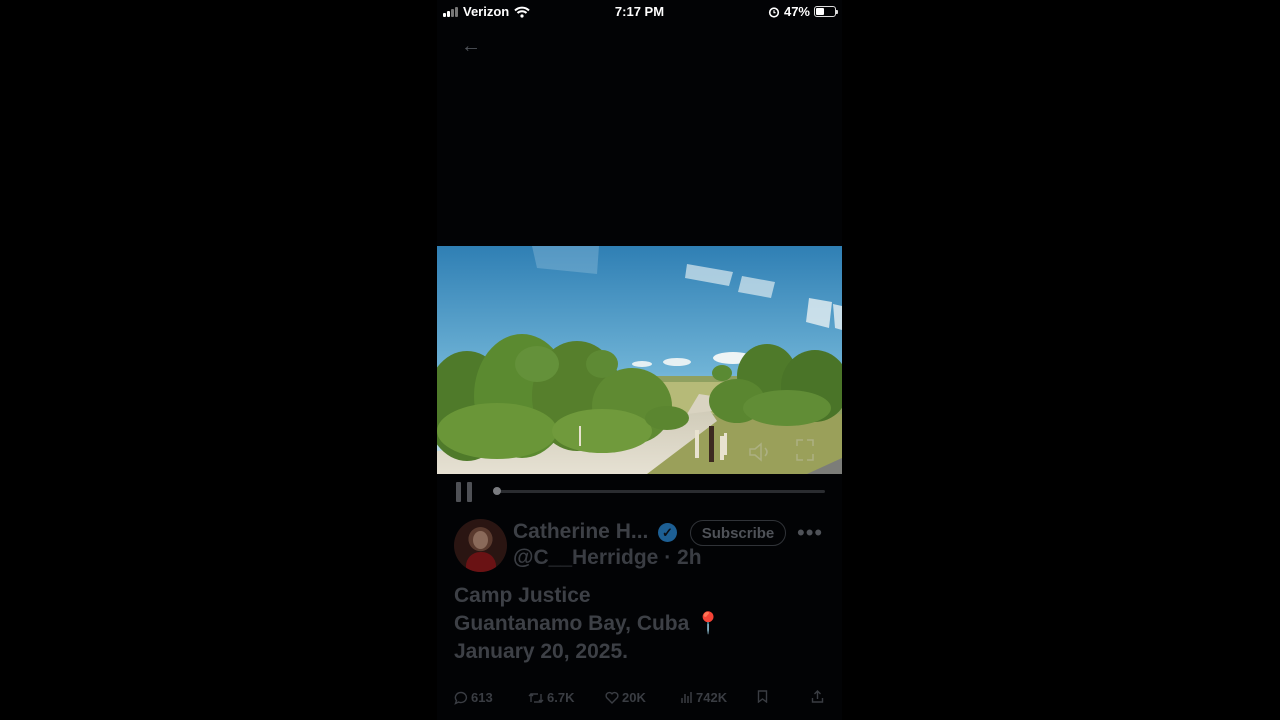 This screenshot has width=1280, height=720. I want to click on bookmark-button, so click(762, 696).